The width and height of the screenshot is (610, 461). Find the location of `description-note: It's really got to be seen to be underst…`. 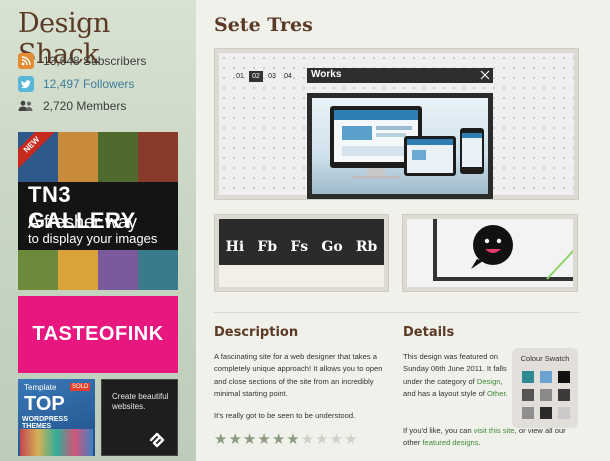

description-note: It's really got to be seen to be underst… is located at coordinates (285, 415).